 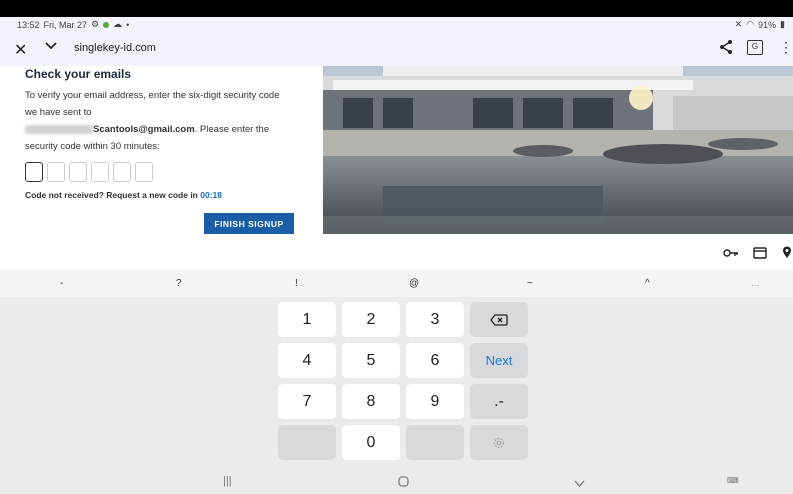 What do you see at coordinates (414, 283) in the screenshot?
I see `symbol-key: @` at bounding box center [414, 283].